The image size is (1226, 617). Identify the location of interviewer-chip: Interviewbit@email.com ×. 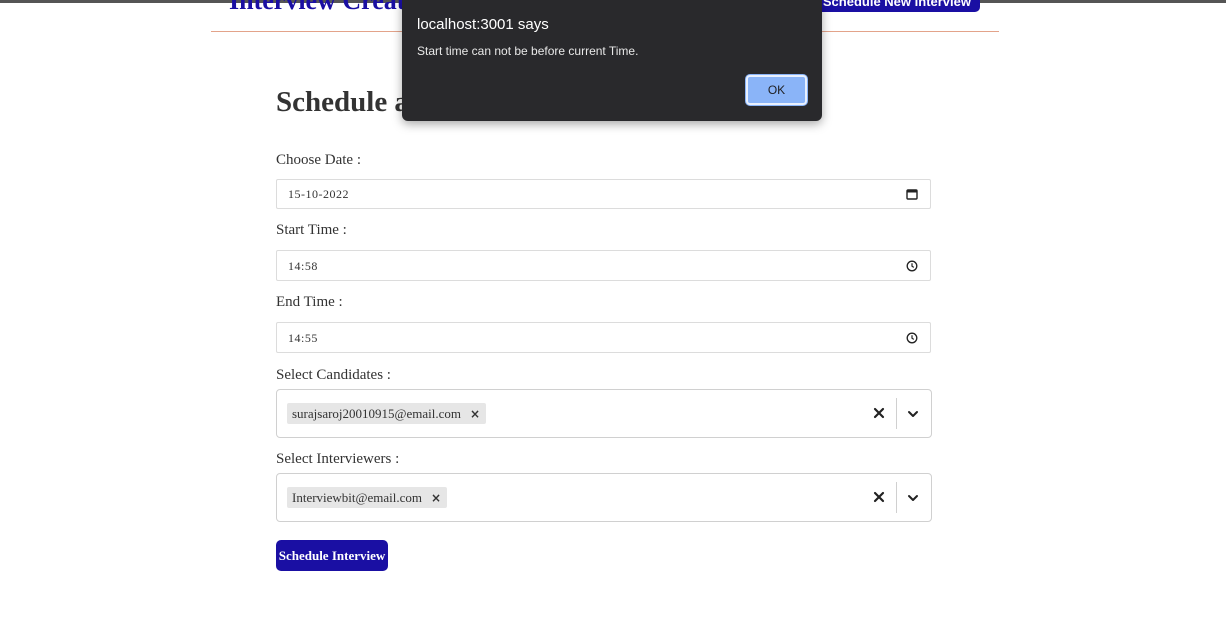
(367, 497).